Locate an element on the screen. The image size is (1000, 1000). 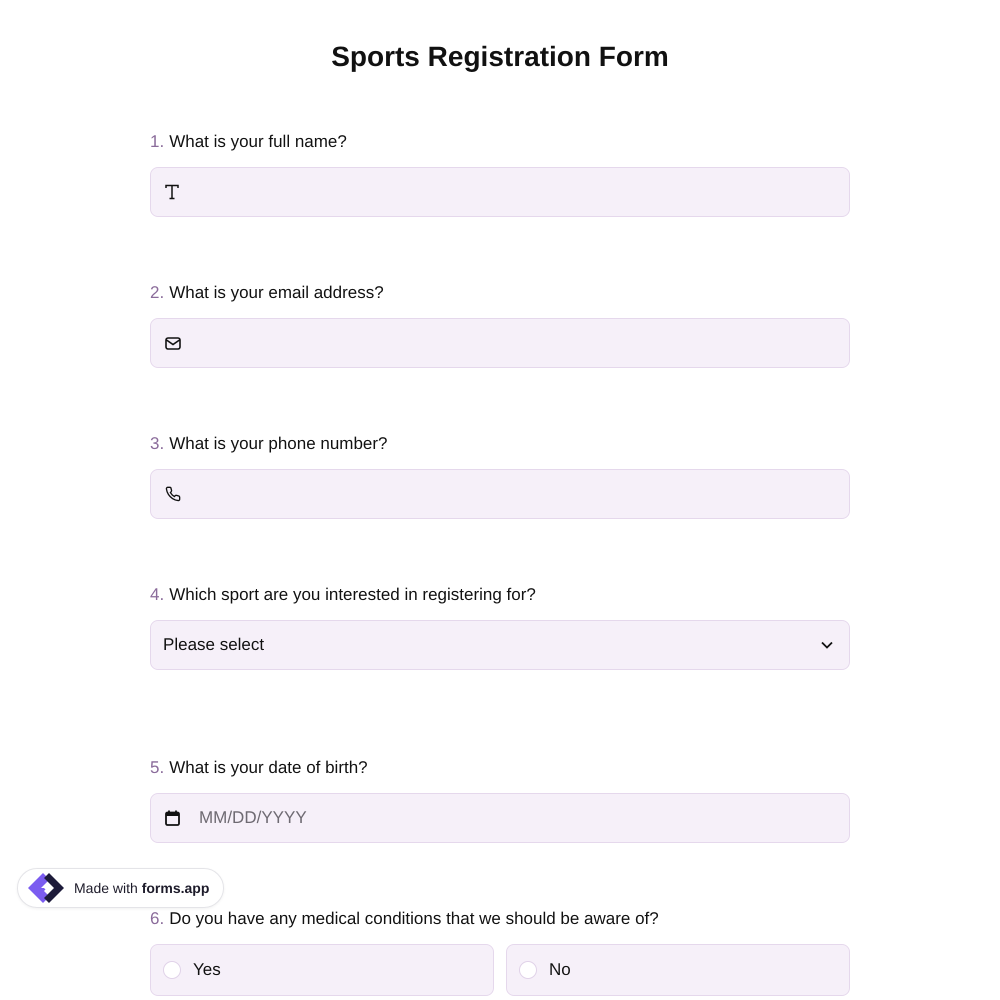
radio-option: Yes is located at coordinates (322, 970).